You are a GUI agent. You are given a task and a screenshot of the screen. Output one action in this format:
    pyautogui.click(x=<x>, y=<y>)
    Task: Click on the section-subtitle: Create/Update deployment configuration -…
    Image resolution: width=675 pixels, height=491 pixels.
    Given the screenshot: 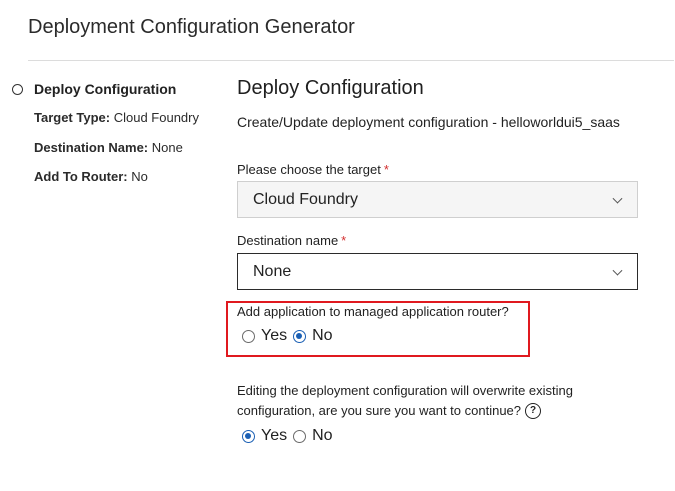 What is the action you would take?
    pyautogui.click(x=428, y=122)
    